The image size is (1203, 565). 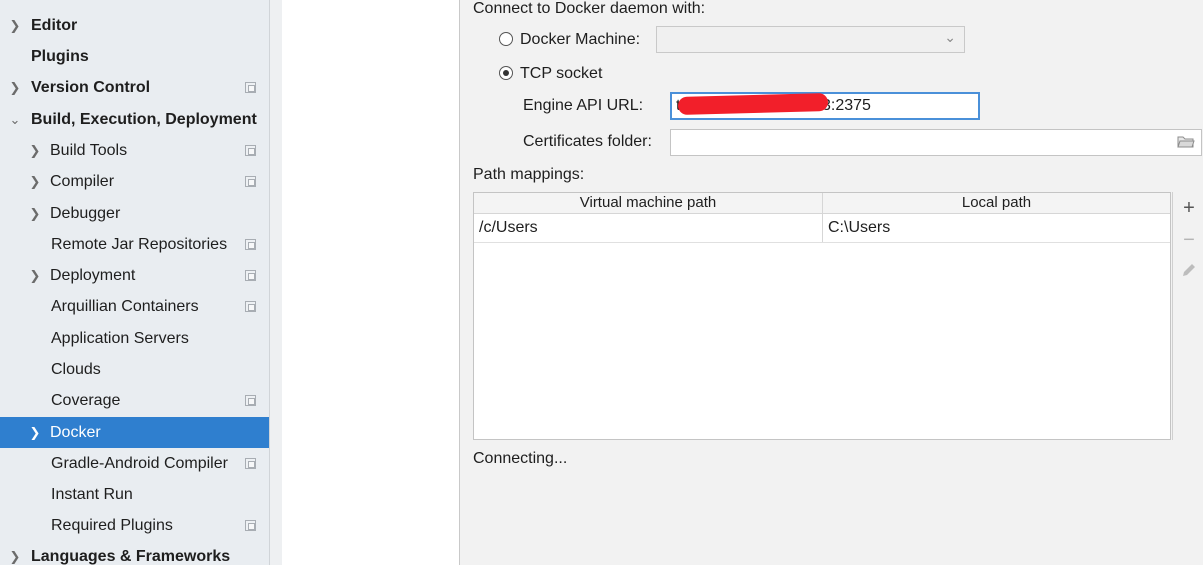 What do you see at coordinates (134, 213) in the screenshot?
I see `sidebar-item-debugger: ❯ Debugger` at bounding box center [134, 213].